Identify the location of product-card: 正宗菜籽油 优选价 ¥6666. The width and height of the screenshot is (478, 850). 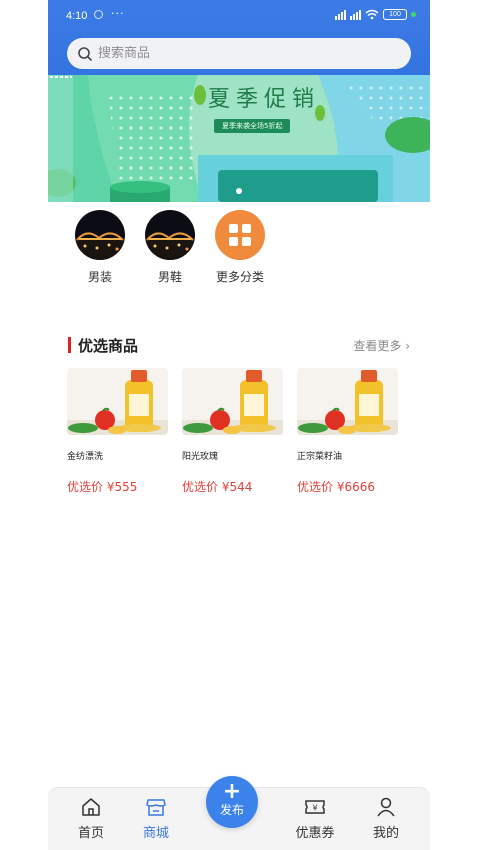
(347, 431).